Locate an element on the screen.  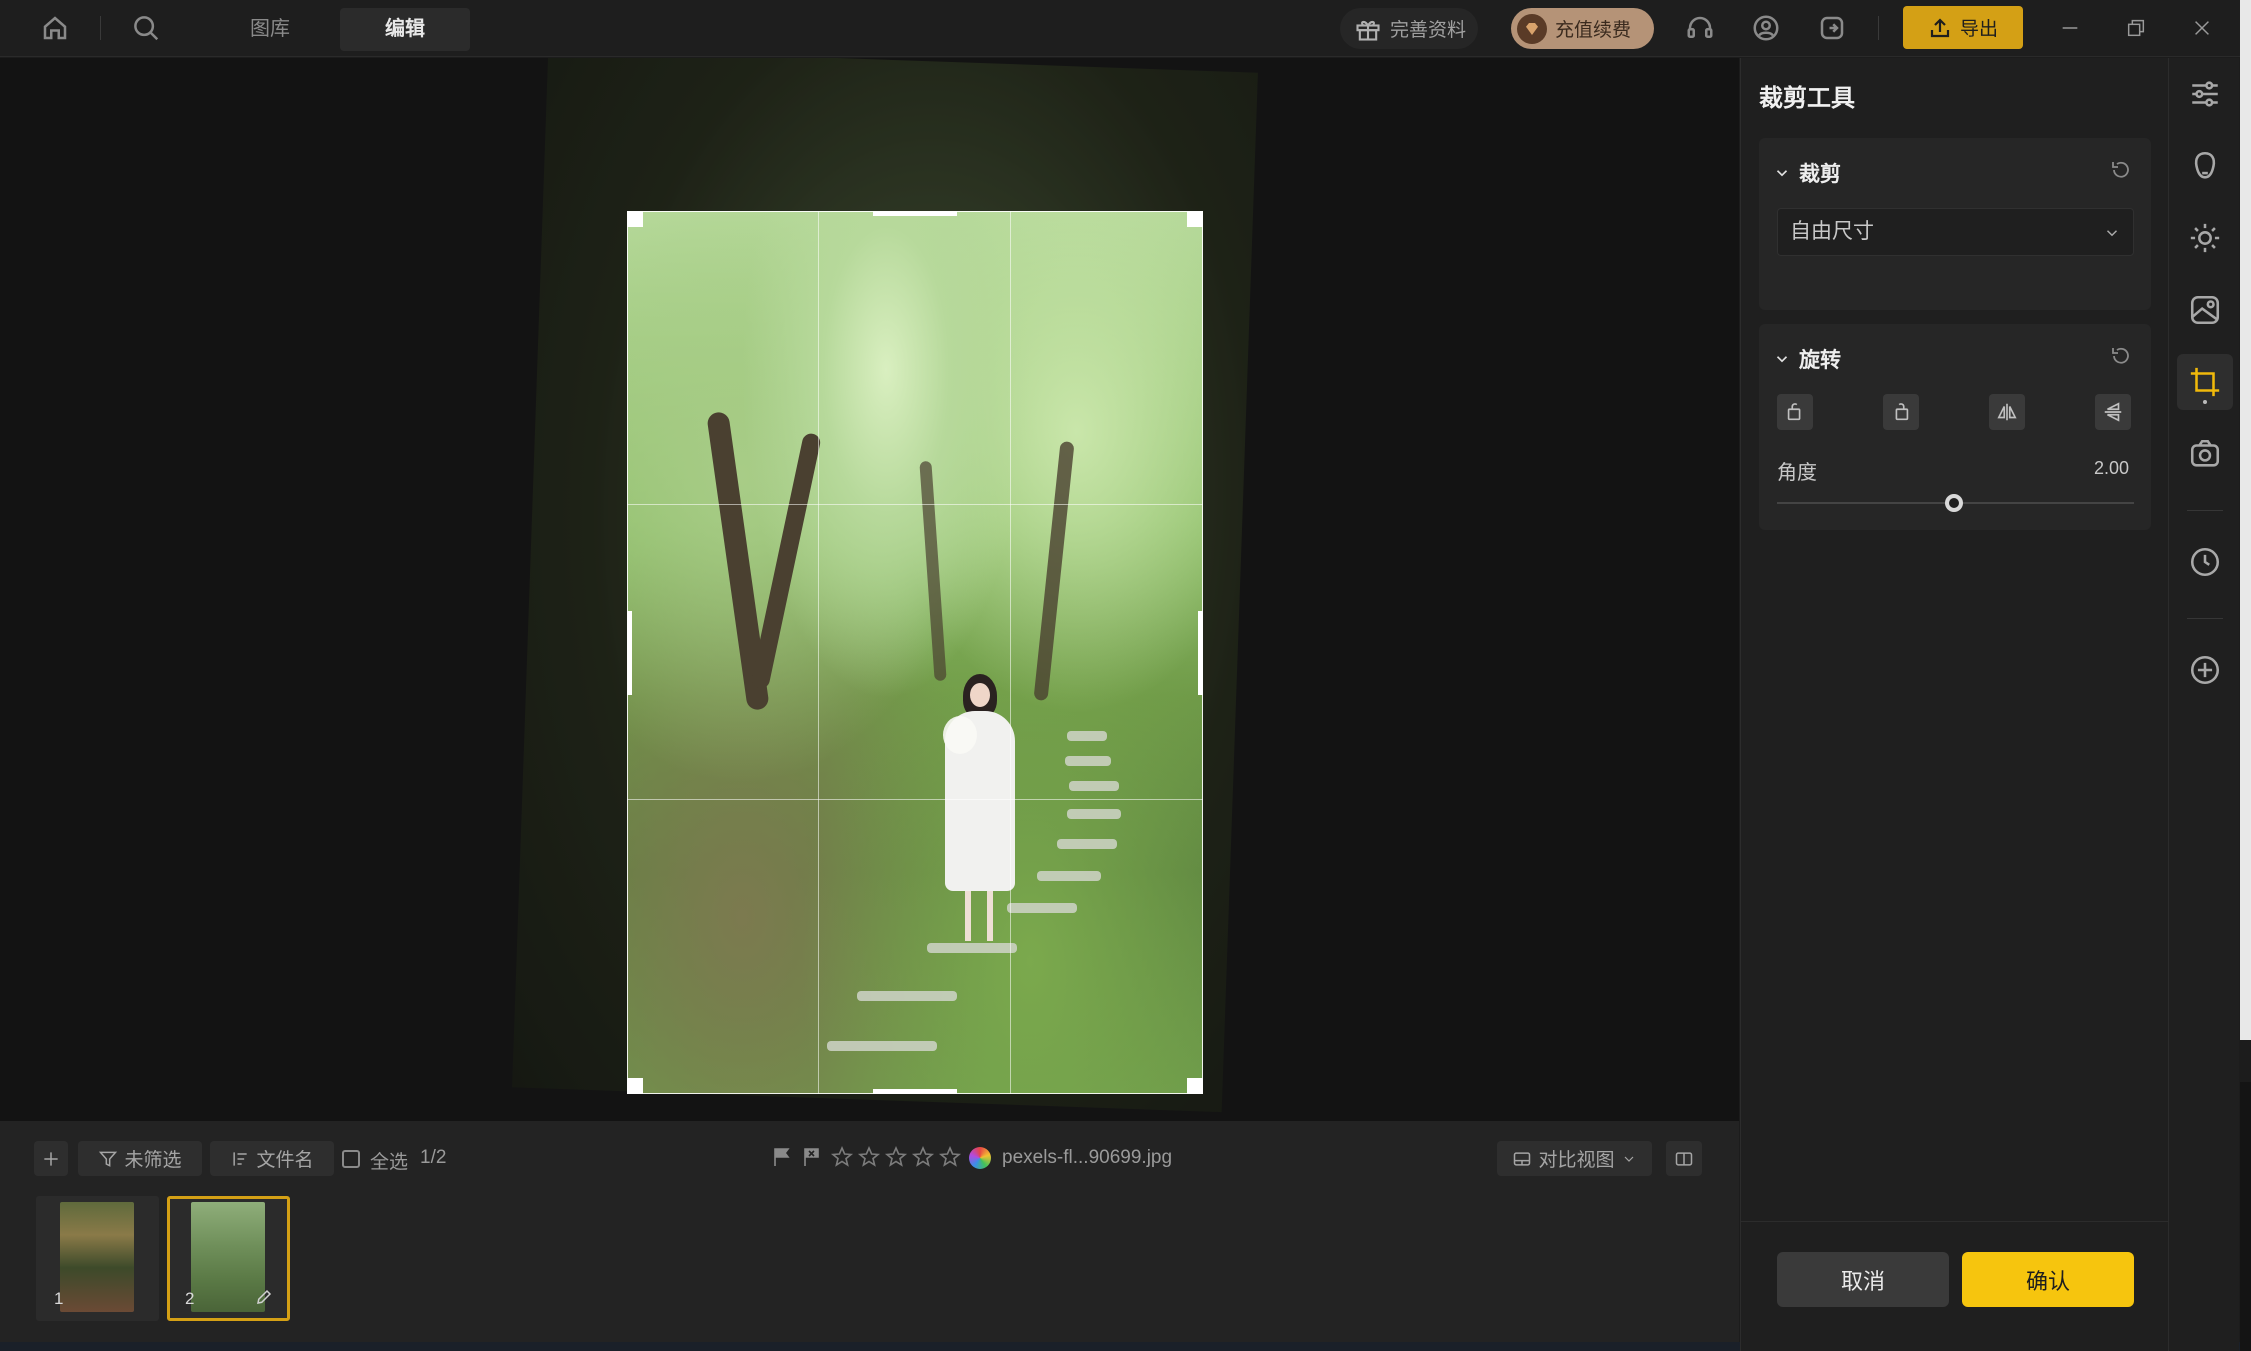
aspect-ratio-value: 自由尺寸 is located at coordinates (1832, 231).